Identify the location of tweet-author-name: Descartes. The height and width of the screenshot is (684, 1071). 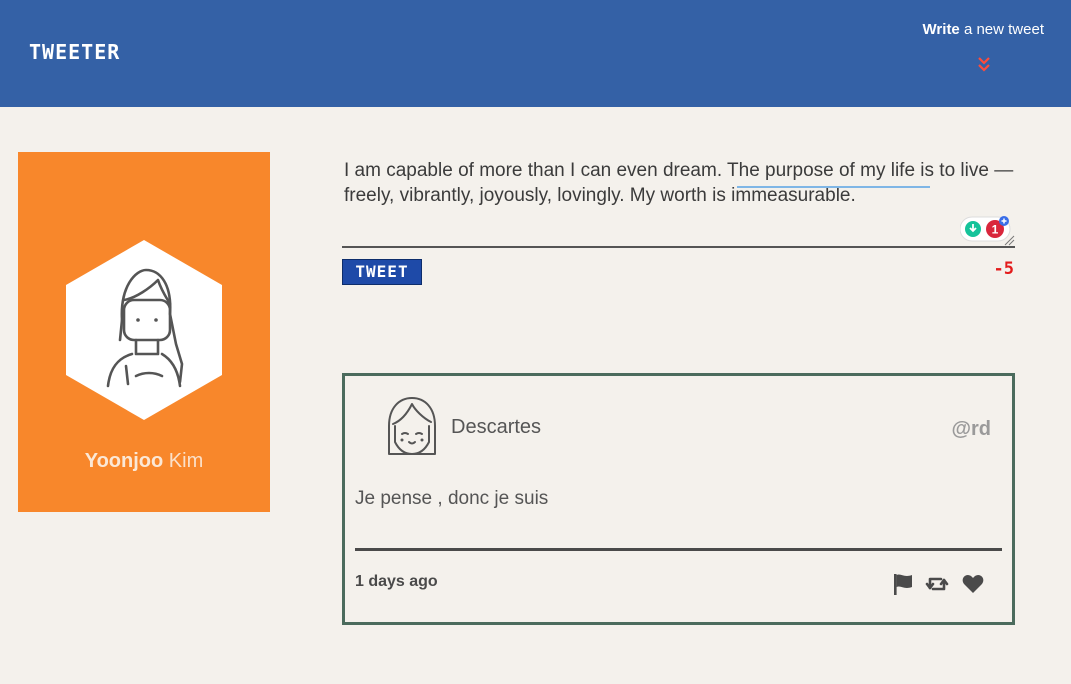
(496, 427).